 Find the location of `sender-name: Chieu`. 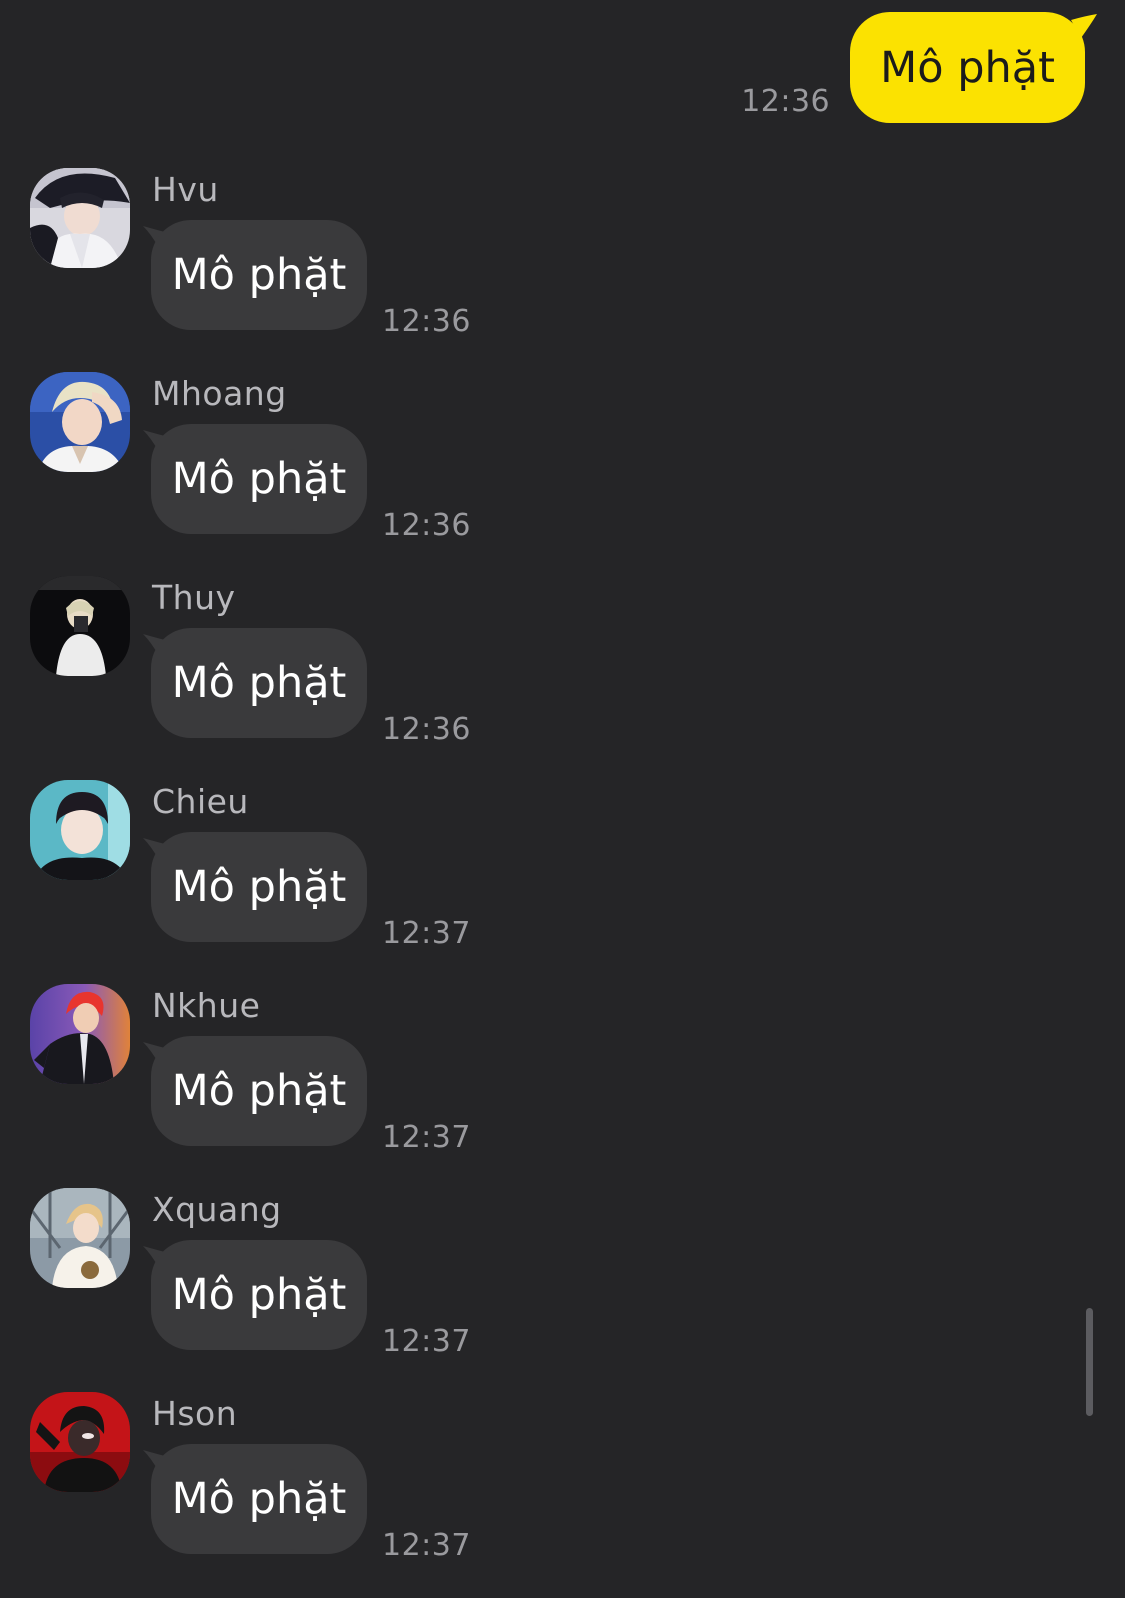

sender-name: Chieu is located at coordinates (200, 801).